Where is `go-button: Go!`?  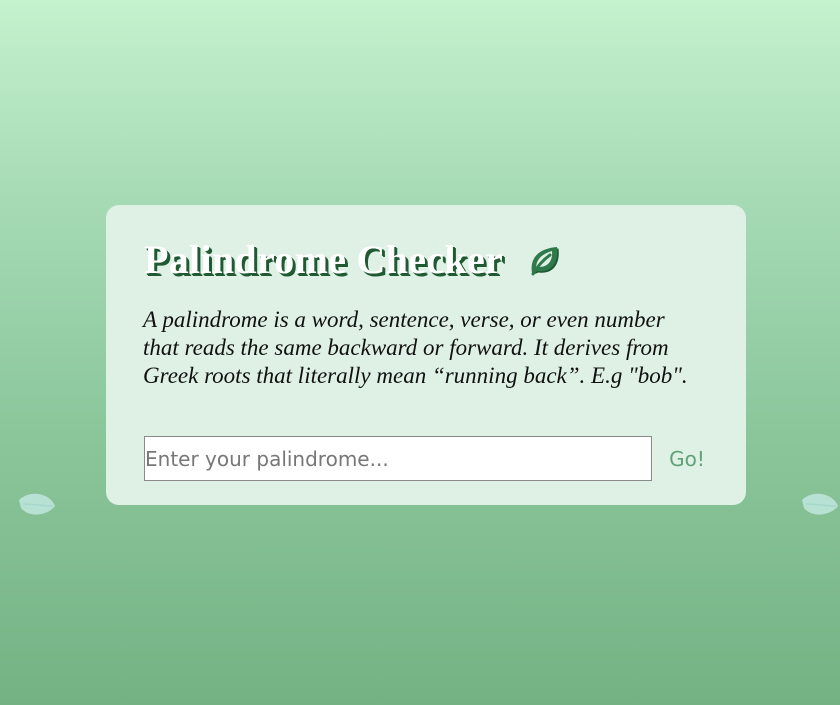 go-button: Go! is located at coordinates (687, 458).